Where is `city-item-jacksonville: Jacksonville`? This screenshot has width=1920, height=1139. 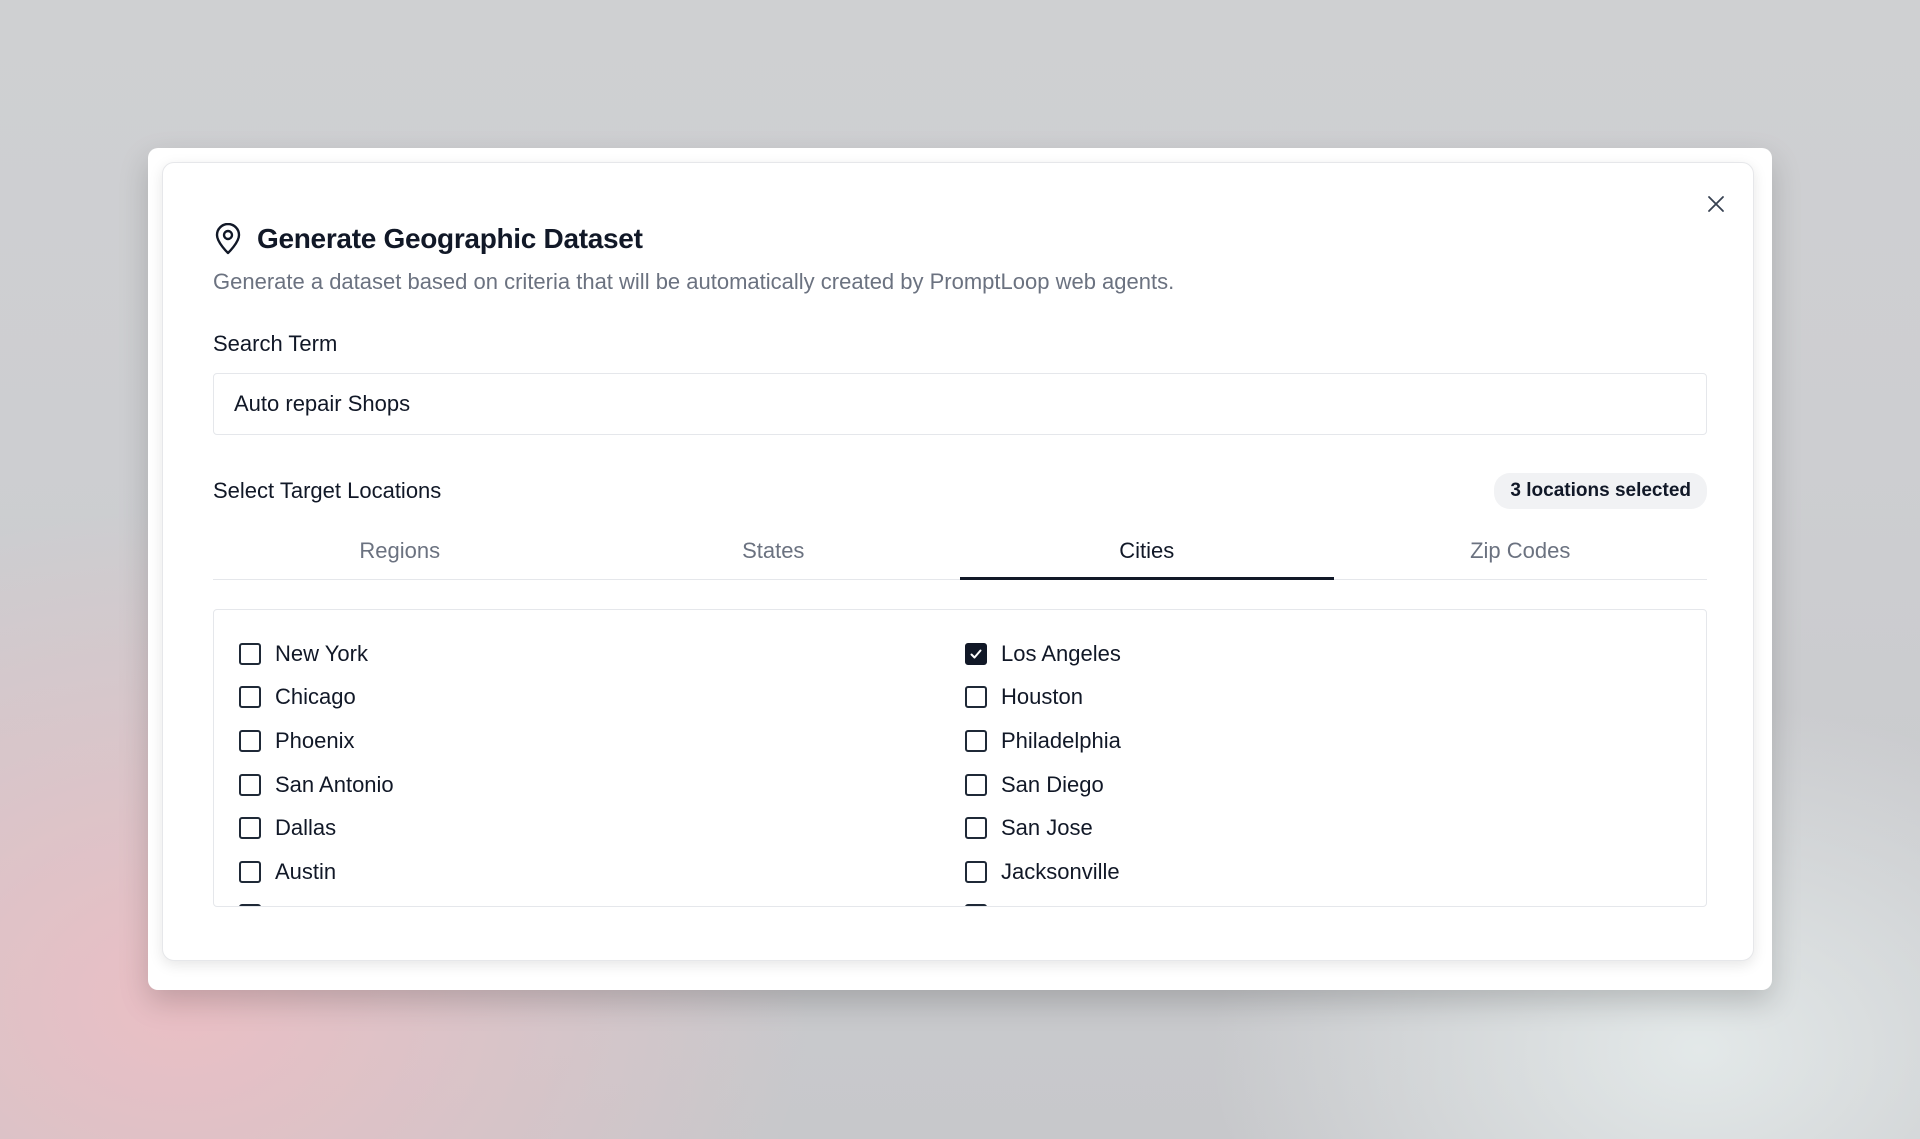
city-item-jacksonville: Jacksonville is located at coordinates (1043, 872).